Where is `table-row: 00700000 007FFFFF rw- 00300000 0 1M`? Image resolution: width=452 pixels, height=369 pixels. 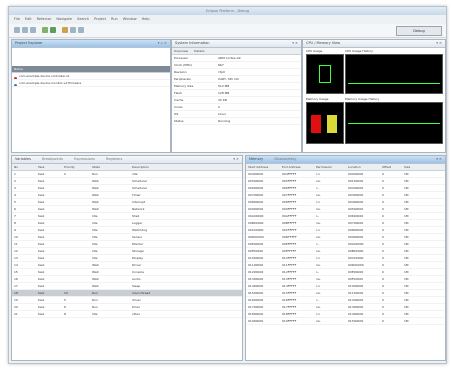
table-row: 00700000 007FFFFF rw- 00300000 0 1M is located at coordinates (345, 195).